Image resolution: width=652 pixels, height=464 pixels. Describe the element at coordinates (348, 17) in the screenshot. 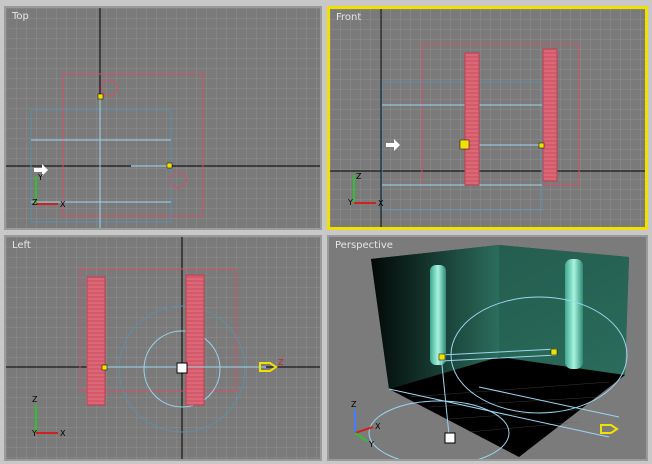

I see `viewport-label-front: Front` at that location.